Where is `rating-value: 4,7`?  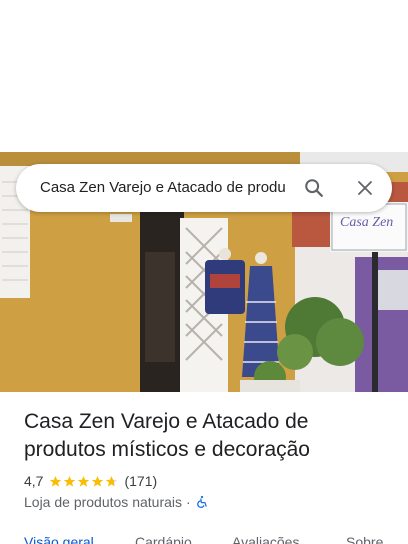
rating-value: 4,7 is located at coordinates (34, 481).